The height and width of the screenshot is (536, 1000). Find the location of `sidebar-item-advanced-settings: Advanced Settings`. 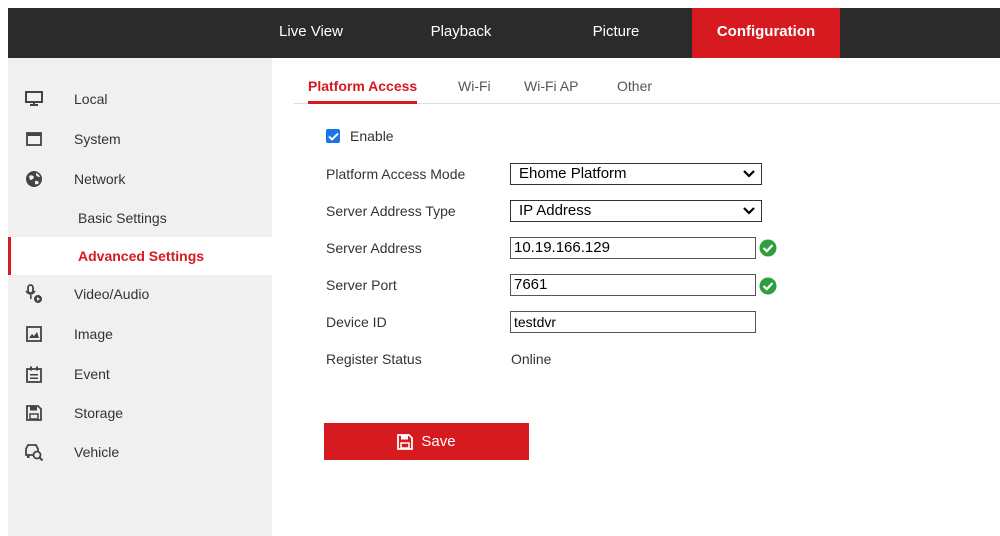

sidebar-item-advanced-settings: Advanced Settings is located at coordinates (140, 256).